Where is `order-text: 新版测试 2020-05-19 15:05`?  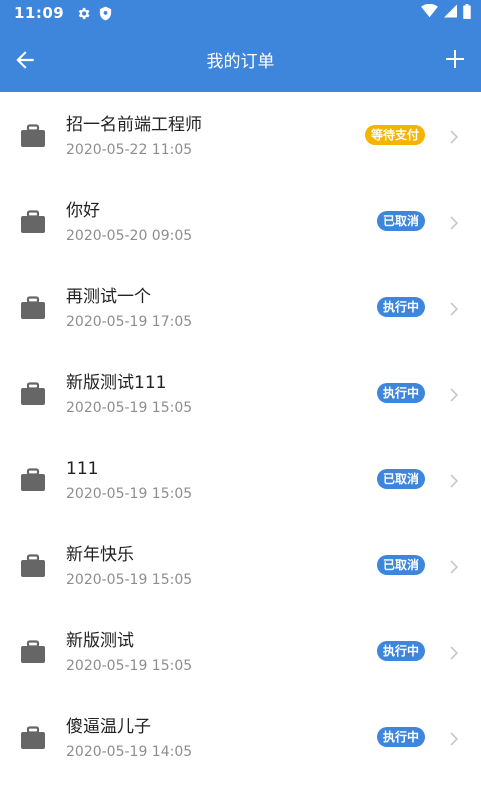 order-text: 新版测试 2020-05-19 15:05 is located at coordinates (129, 652).